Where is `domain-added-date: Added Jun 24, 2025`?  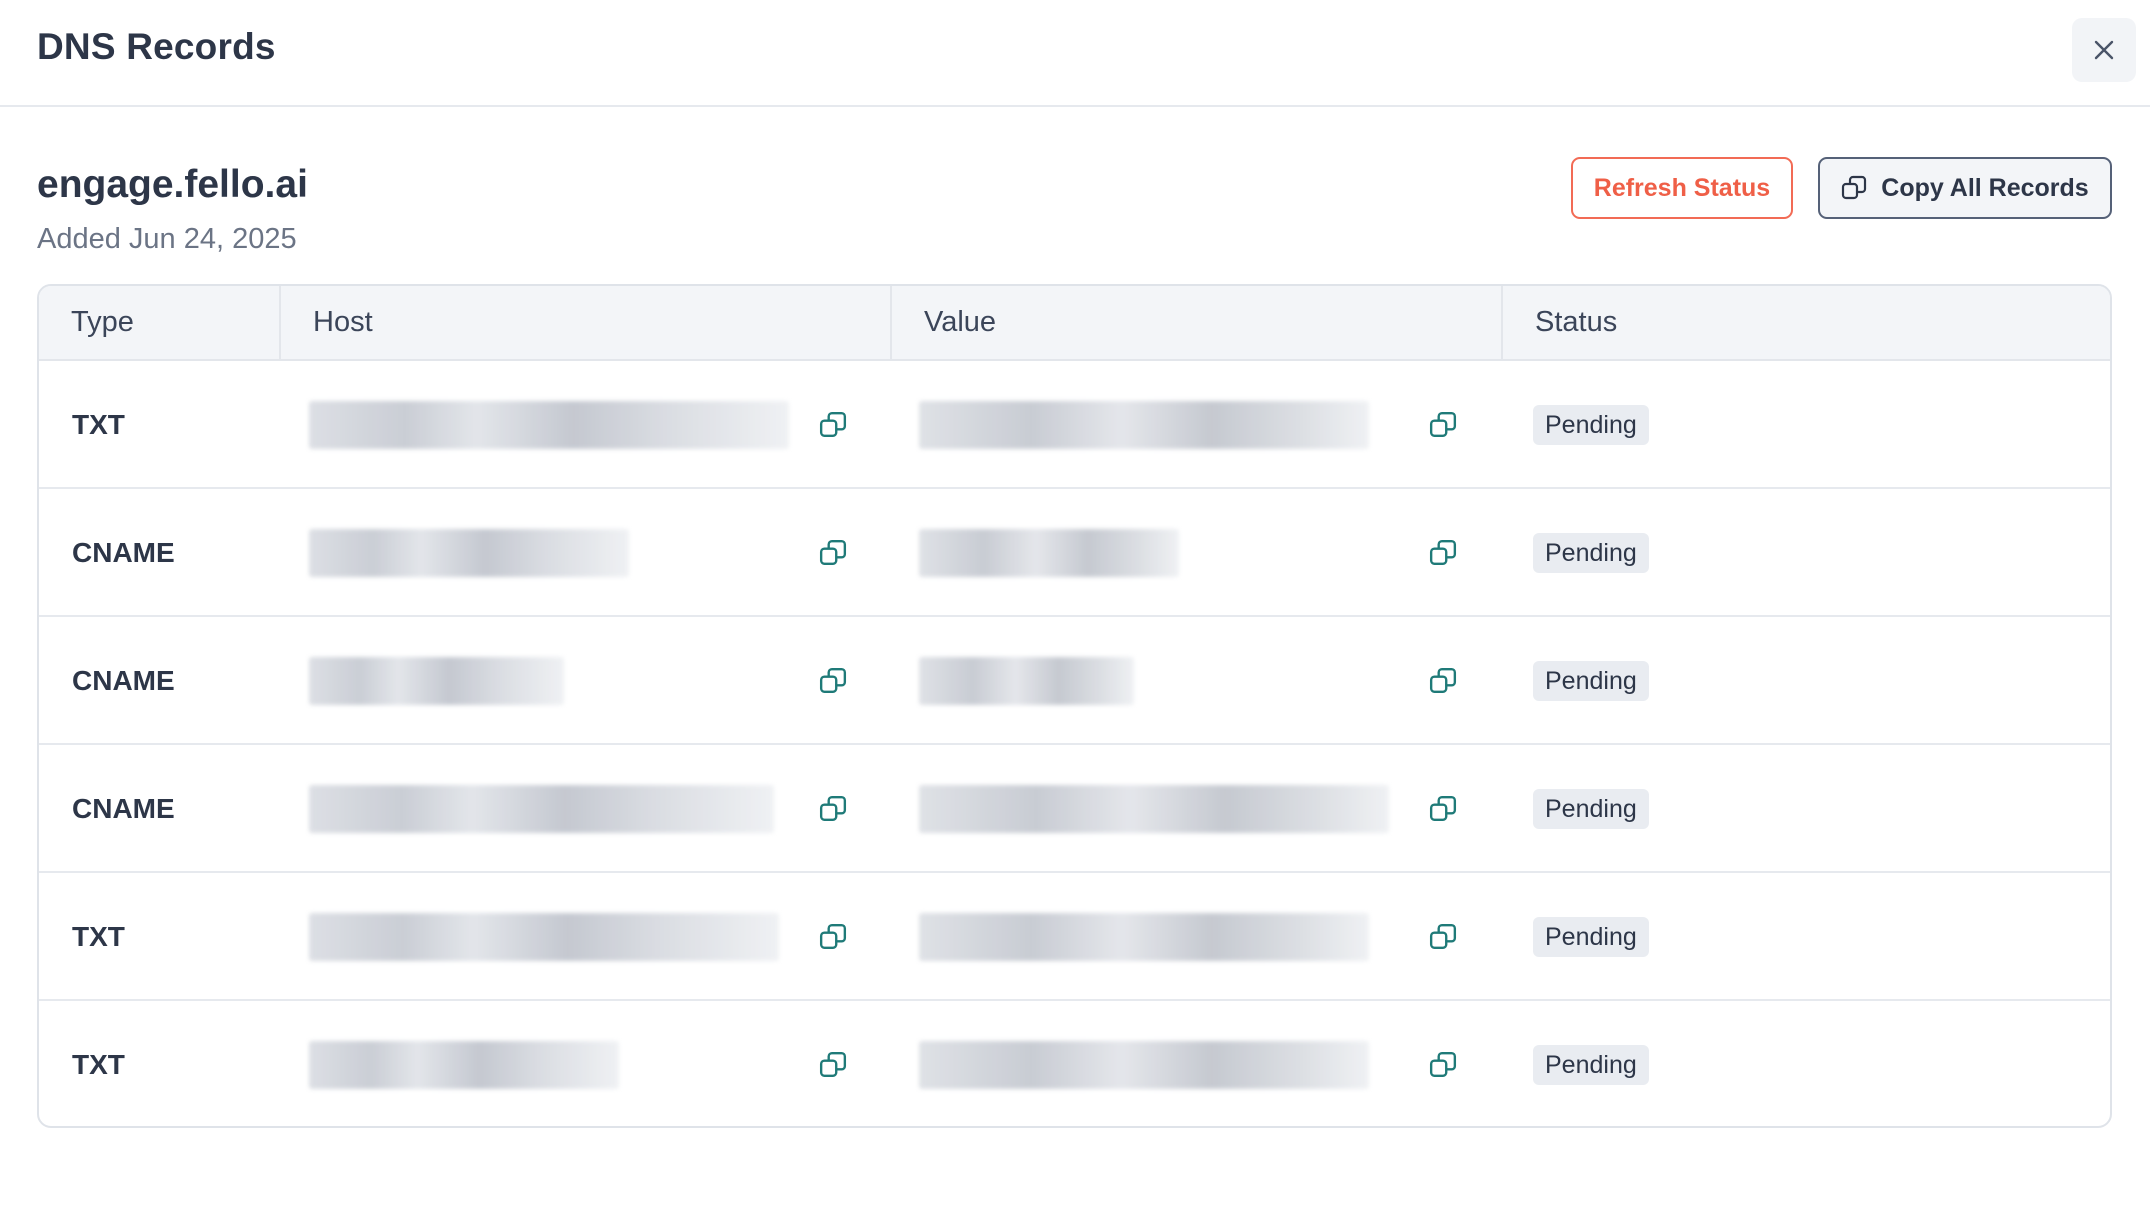
domain-added-date: Added Jun 24, 2025 is located at coordinates (167, 239).